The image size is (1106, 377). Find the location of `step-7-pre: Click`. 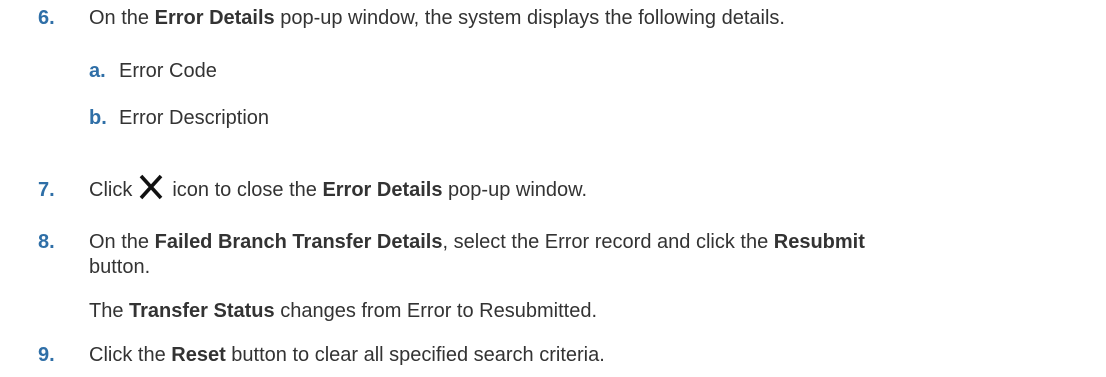

step-7-pre: Click is located at coordinates (111, 190).